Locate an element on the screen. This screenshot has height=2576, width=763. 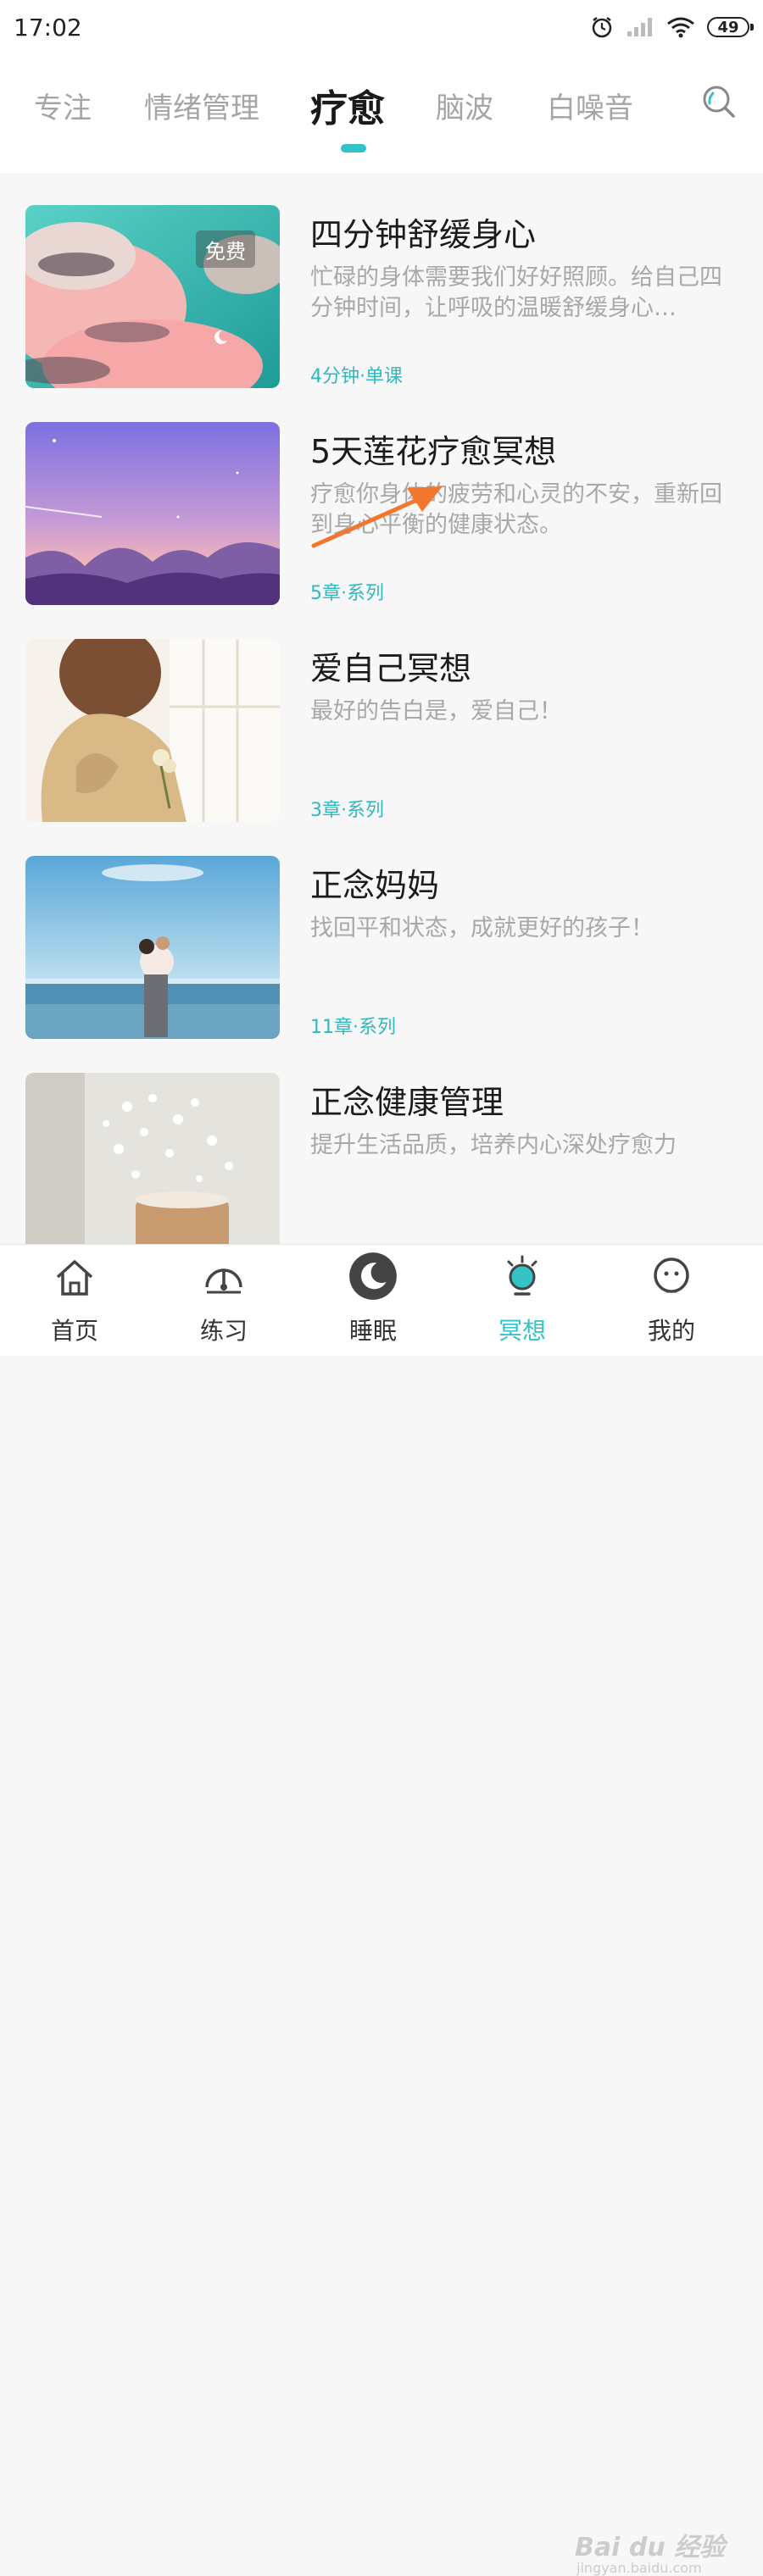
watermark-url: jingyan.baidu.com is located at coordinates (639, 2568).